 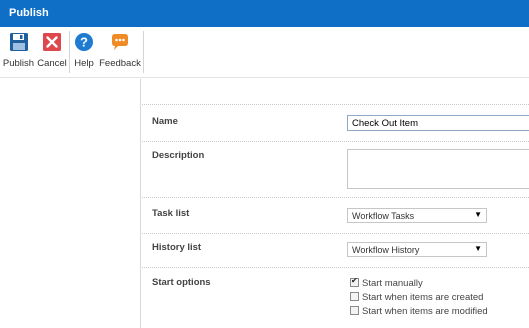 I want to click on cancel-label: Cancel, so click(x=52, y=63).